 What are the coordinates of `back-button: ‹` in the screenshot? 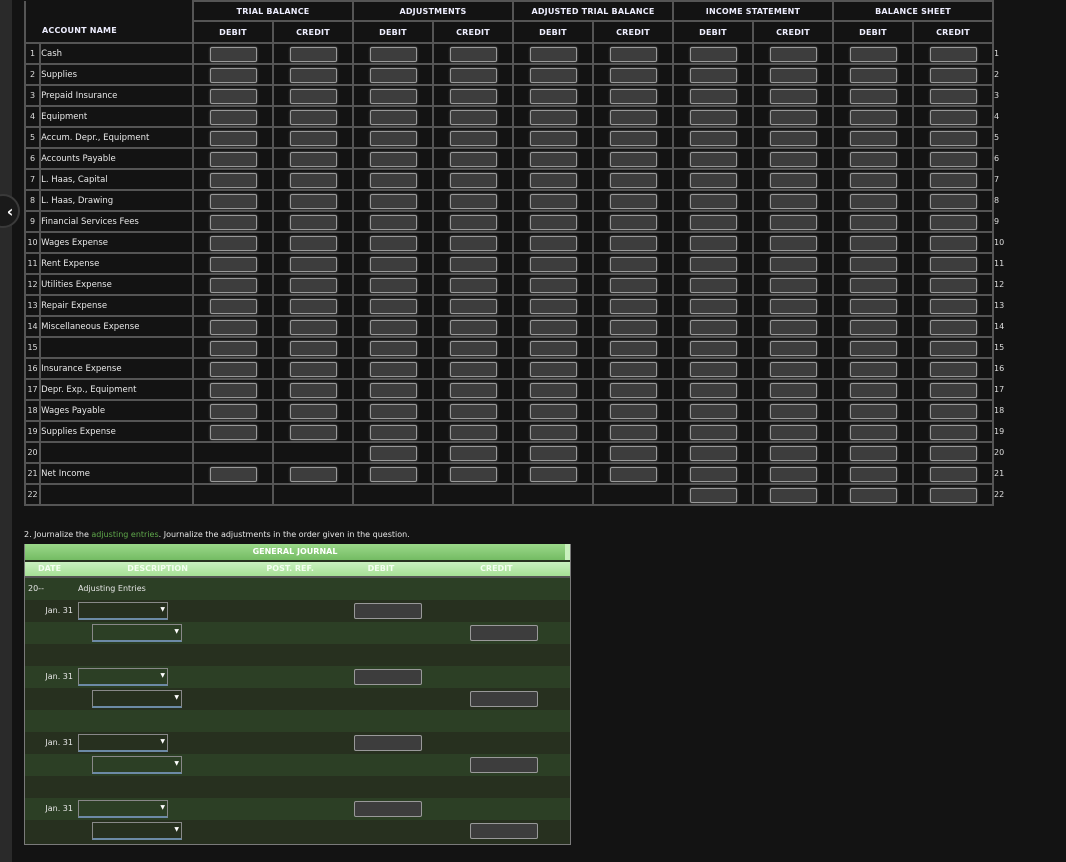 It's located at (10, 211).